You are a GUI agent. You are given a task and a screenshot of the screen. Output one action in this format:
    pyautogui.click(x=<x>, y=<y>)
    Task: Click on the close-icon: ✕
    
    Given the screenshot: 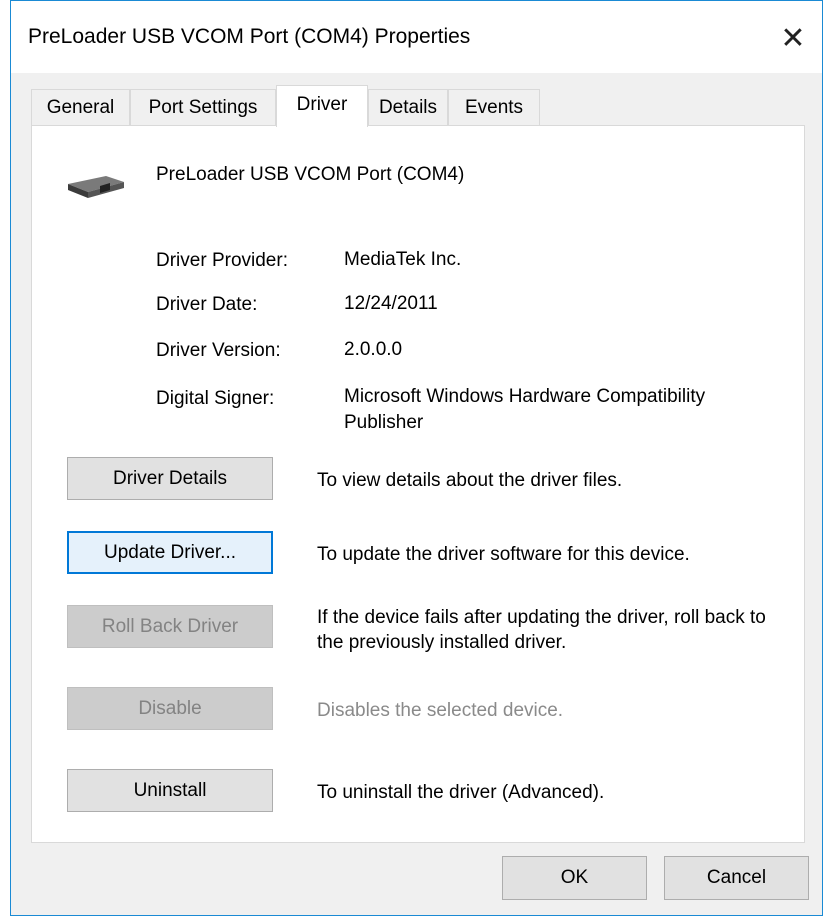 What is the action you would take?
    pyautogui.click(x=793, y=38)
    